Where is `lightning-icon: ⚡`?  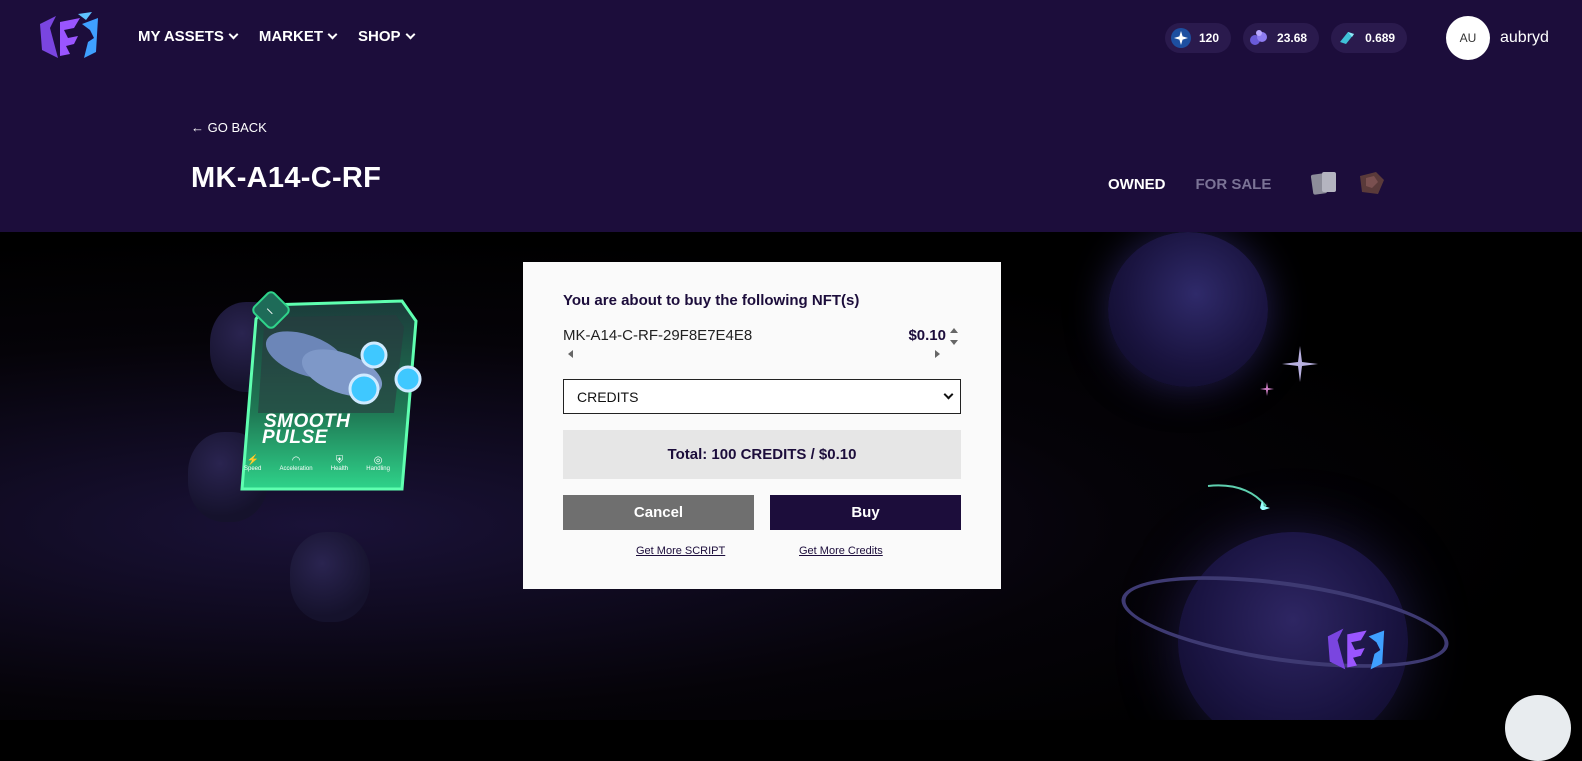
lightning-icon: ⚡ is located at coordinates (252, 460).